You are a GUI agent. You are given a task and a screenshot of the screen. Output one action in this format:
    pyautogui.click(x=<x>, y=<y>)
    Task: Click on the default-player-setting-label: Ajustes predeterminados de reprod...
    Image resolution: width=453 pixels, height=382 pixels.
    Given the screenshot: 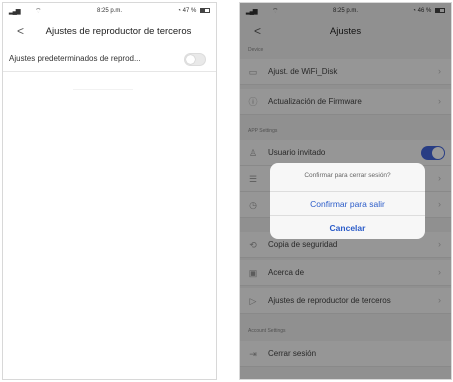 What is the action you would take?
    pyautogui.click(x=75, y=58)
    